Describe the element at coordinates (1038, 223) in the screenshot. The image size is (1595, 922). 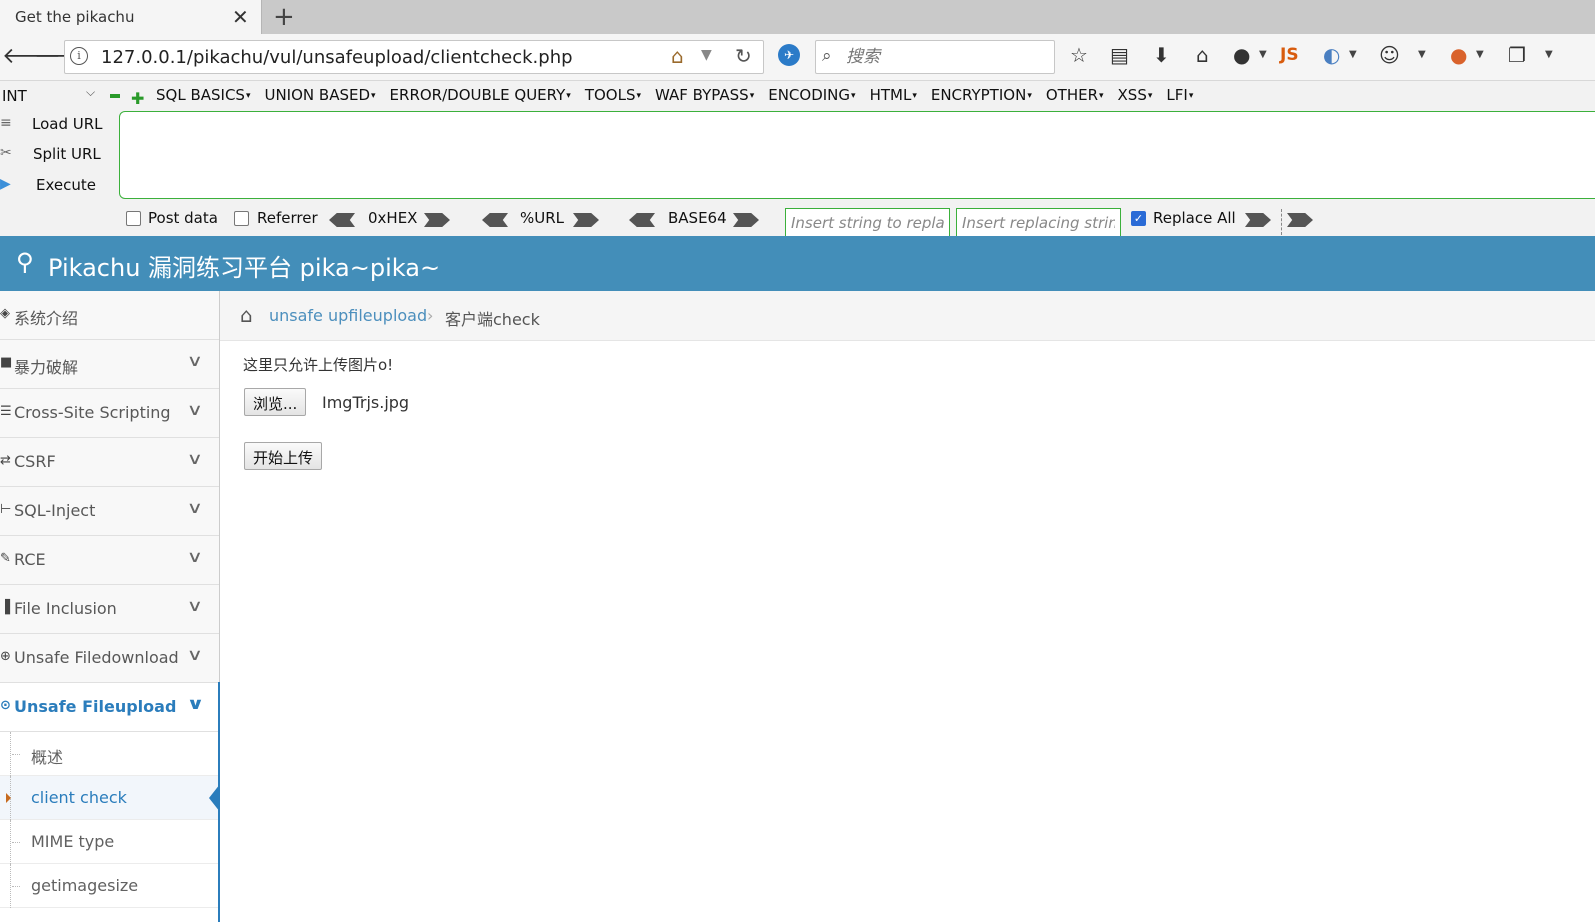
I see `replace-to-input` at that location.